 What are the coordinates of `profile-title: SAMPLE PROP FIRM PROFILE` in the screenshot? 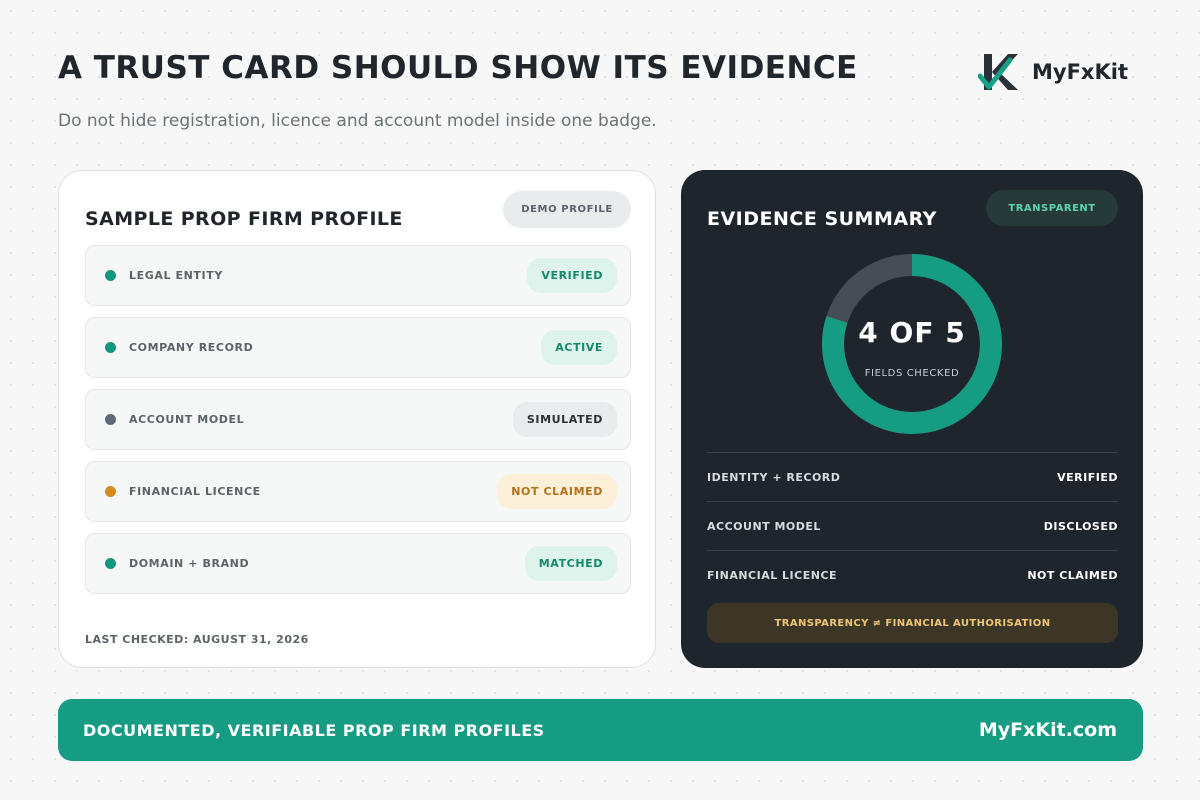 It's located at (244, 219).